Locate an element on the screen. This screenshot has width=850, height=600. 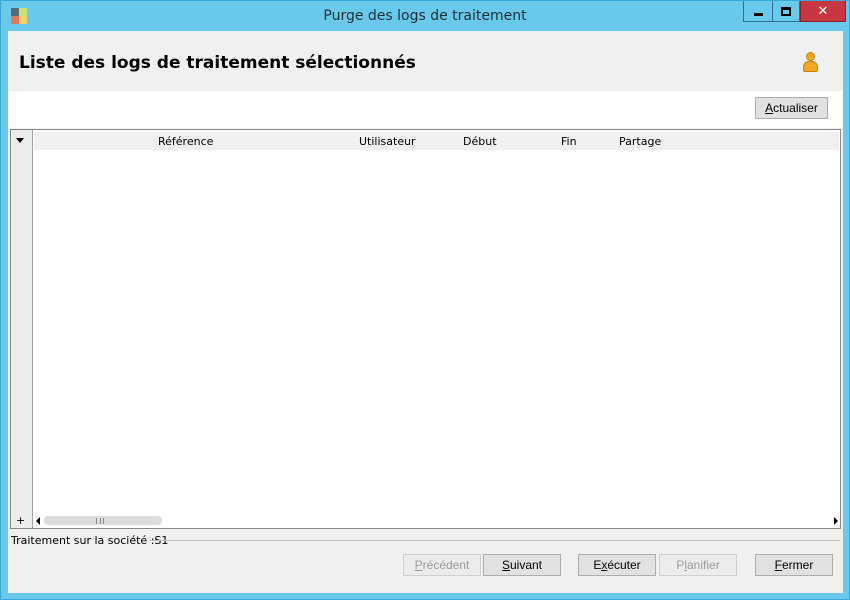
execute-button: Ex écuter is located at coordinates (617, 565).